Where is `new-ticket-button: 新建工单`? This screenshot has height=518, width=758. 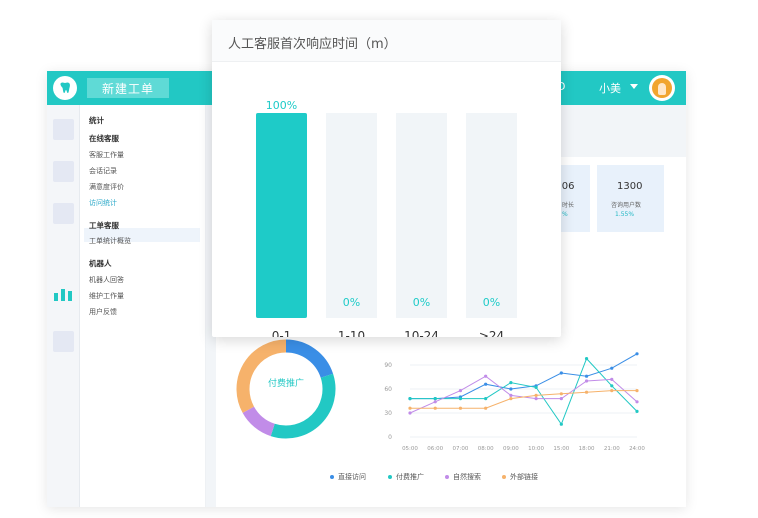 new-ticket-button: 新建工单 is located at coordinates (128, 88).